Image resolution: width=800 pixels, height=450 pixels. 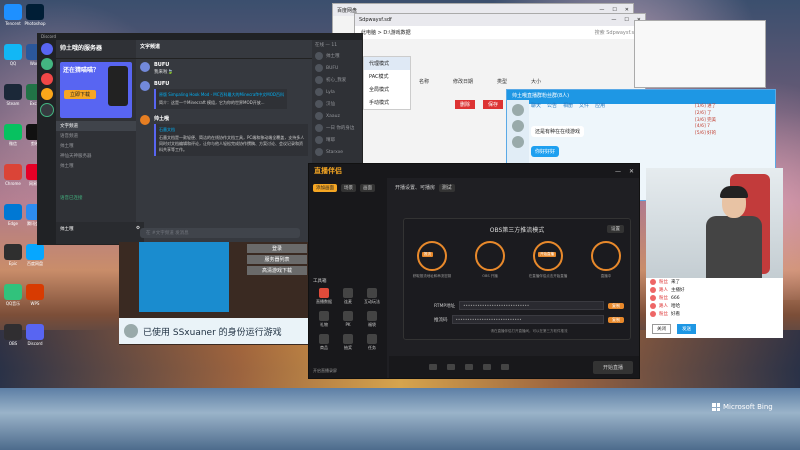 What do you see at coordinates (324, 319) in the screenshot?
I see `tool-item: 礼物` at bounding box center [324, 319].